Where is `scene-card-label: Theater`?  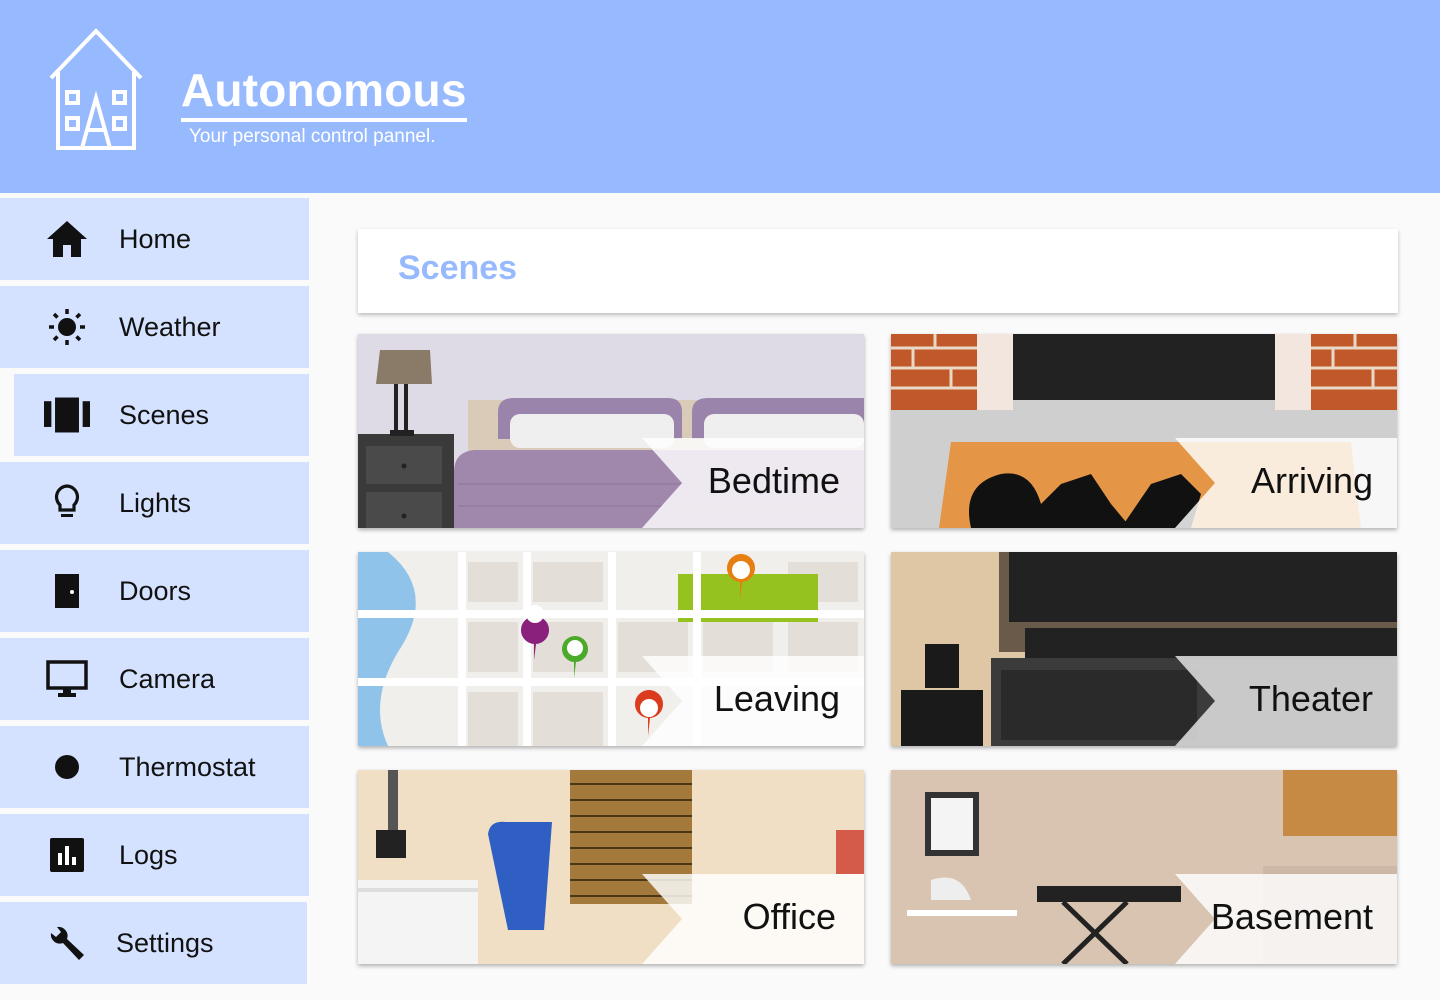
scene-card-label: Theater is located at coordinates (1310, 698).